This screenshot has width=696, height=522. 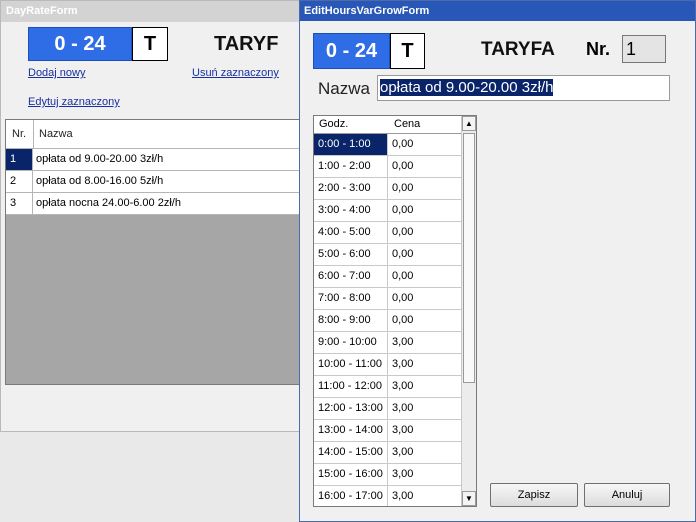 I want to click on table-row: 16:00 - 17:00 3,00, so click(x=388, y=496).